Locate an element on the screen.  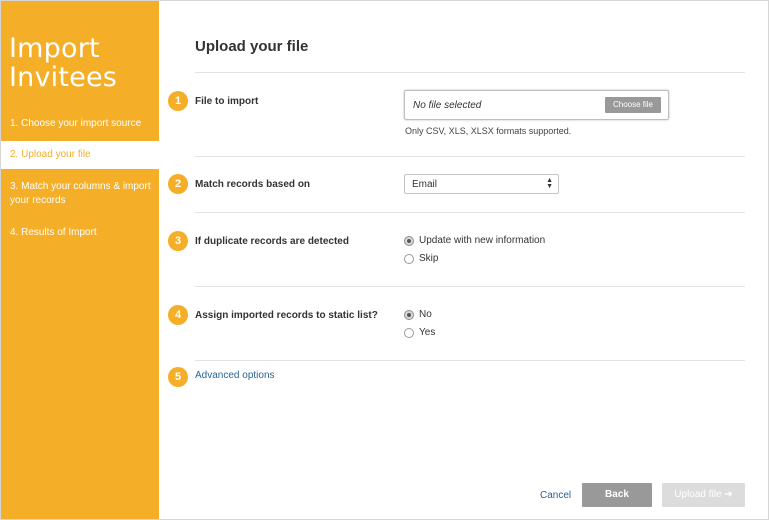
file-to-import-label: File to import is located at coordinates (227, 101).